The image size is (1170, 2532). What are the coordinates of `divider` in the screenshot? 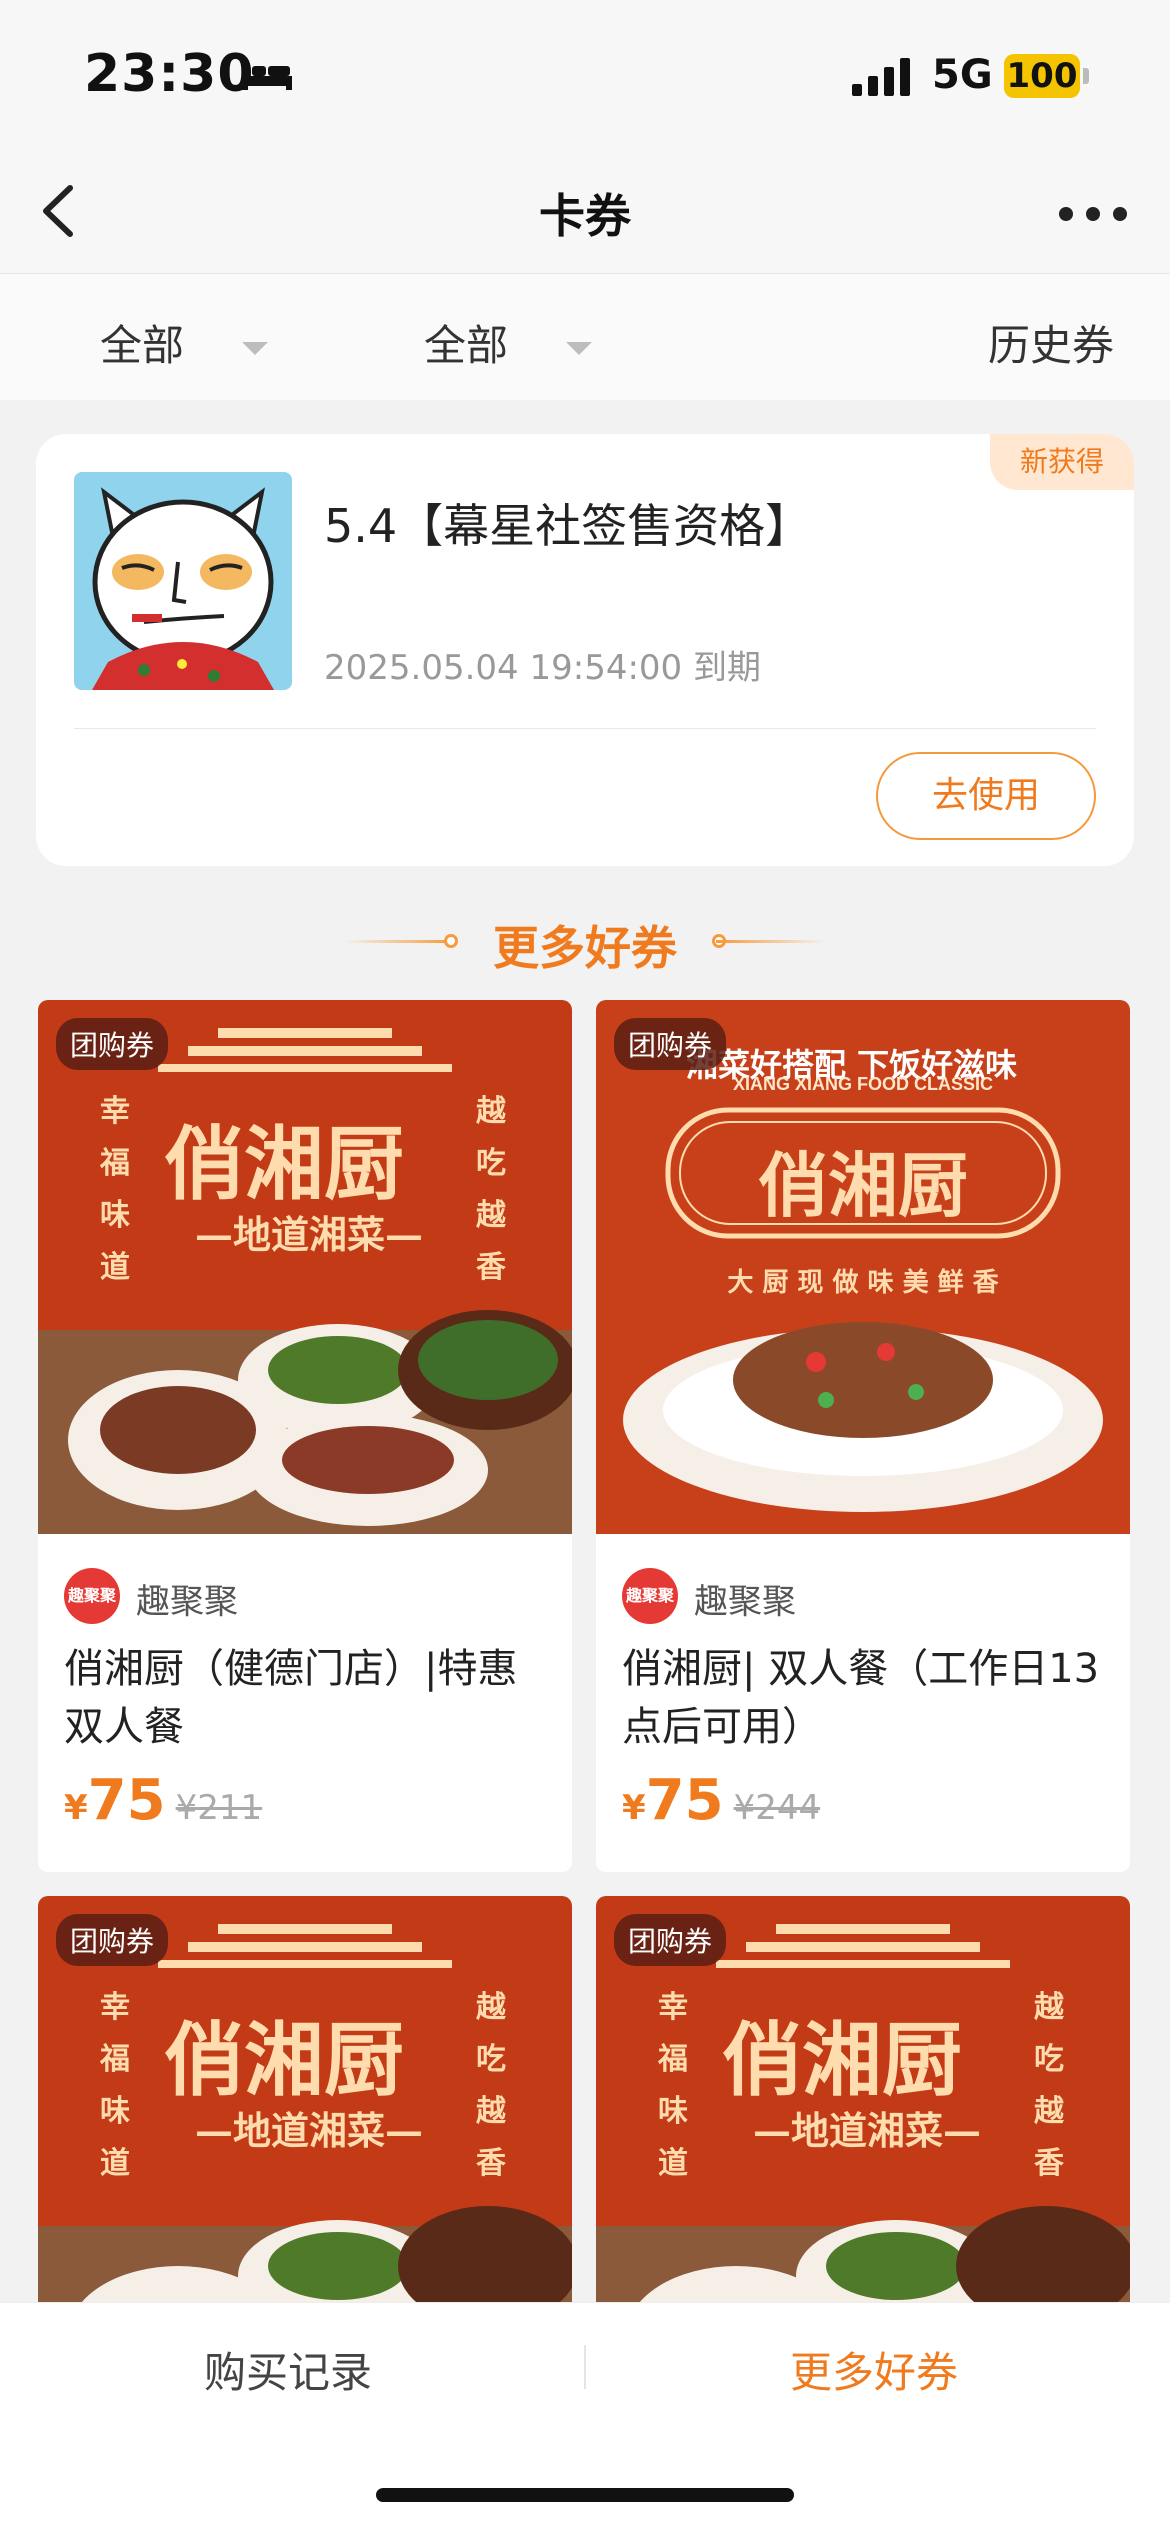 It's located at (585, 728).